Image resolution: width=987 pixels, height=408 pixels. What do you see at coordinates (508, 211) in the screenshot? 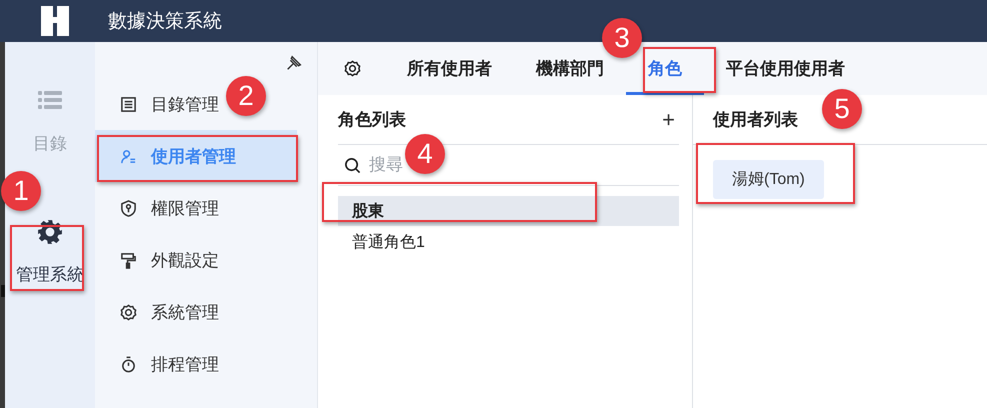
I see `role-item: 股東` at bounding box center [508, 211].